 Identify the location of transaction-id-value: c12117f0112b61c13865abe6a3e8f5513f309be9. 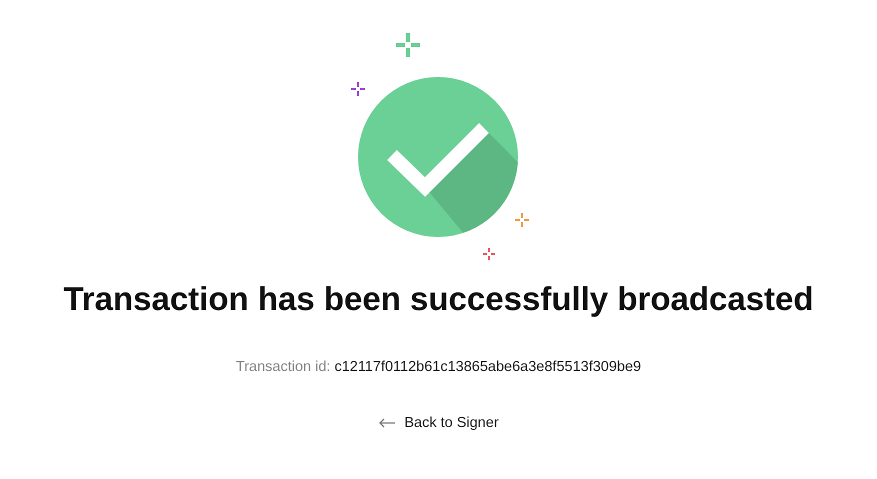
(488, 367).